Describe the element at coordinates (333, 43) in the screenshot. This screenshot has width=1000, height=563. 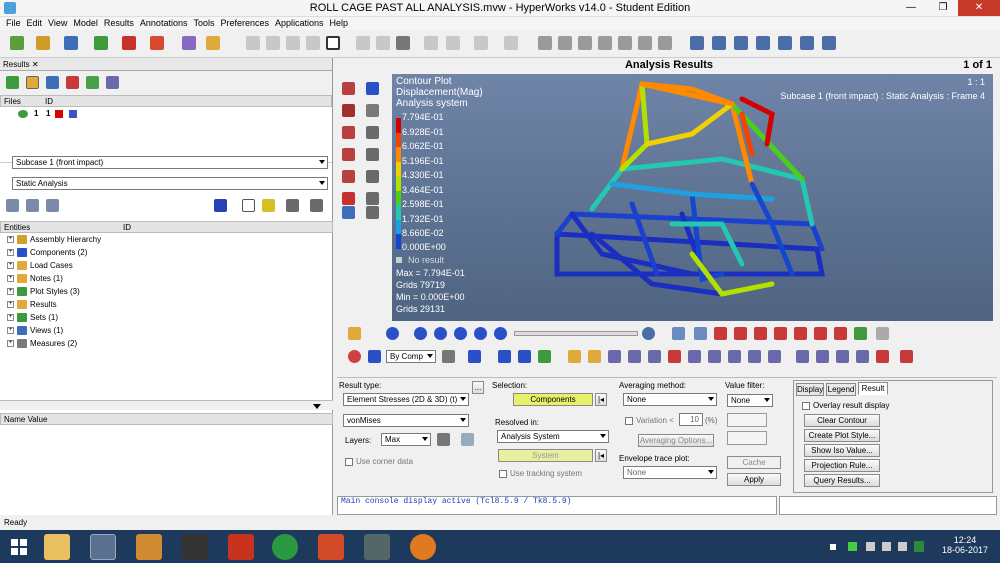
I see `window-layout-icon` at that location.